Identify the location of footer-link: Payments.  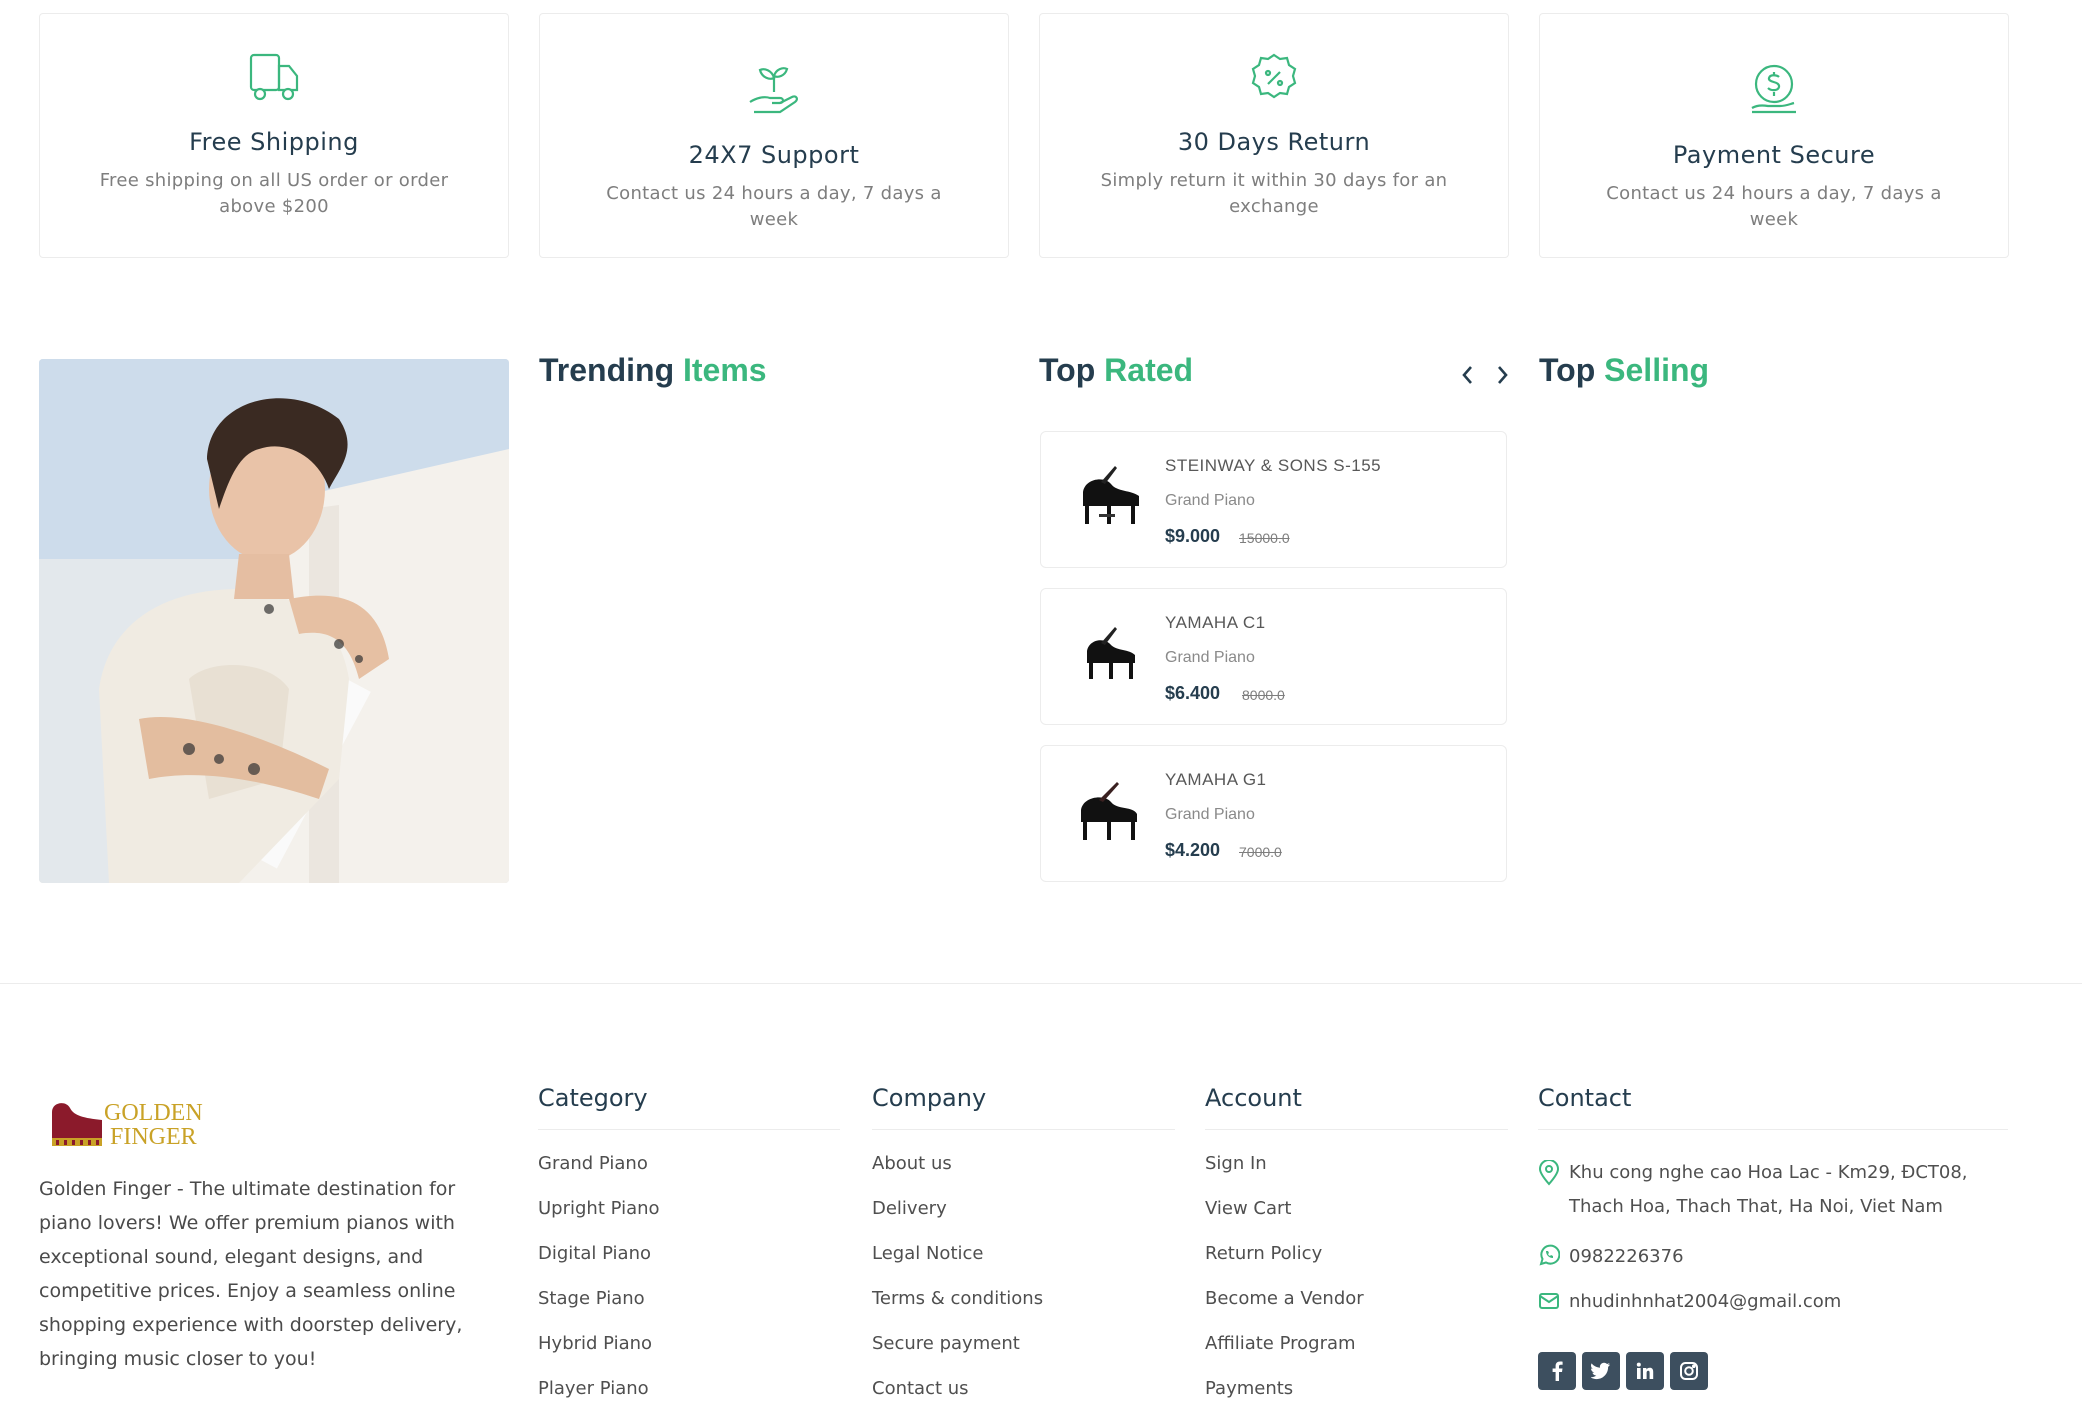
(1356, 1391).